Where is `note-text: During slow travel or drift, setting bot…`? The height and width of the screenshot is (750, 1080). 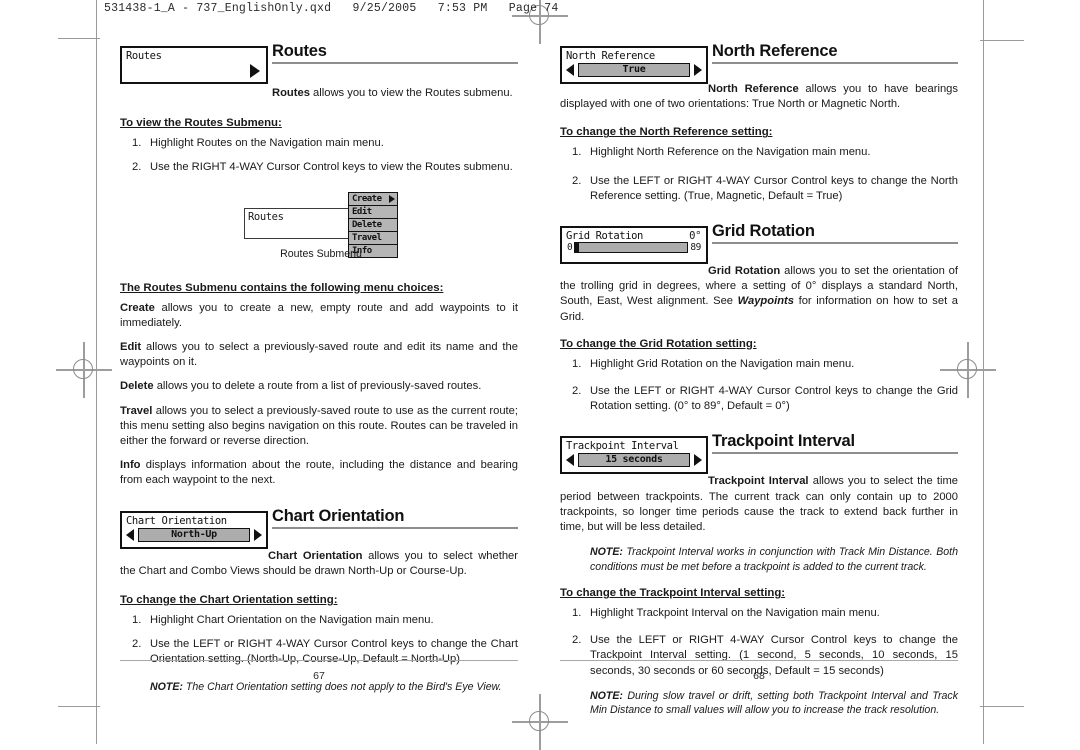 note-text: During slow travel or drift, setting bot… is located at coordinates (774, 703).